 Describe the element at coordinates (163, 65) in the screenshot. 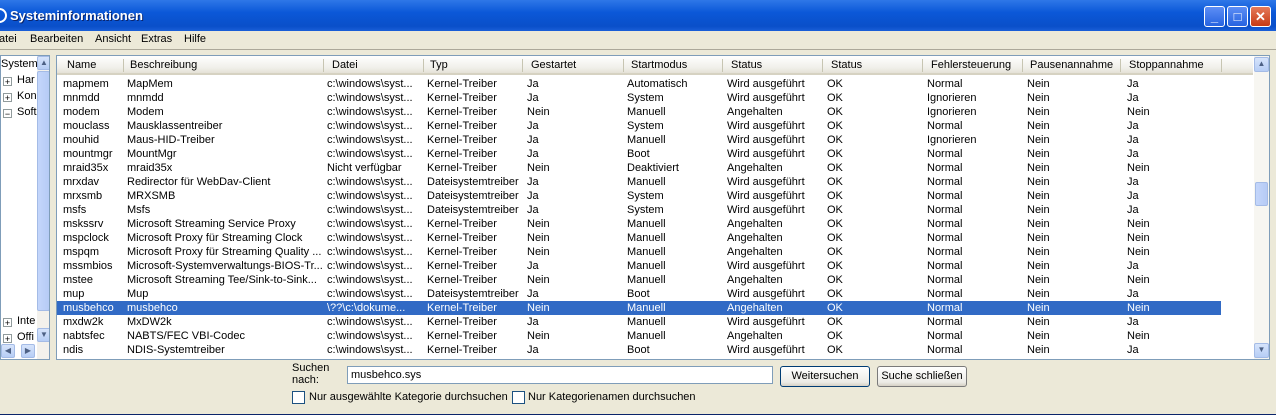

I see `column-header-description: Beschreibung` at that location.